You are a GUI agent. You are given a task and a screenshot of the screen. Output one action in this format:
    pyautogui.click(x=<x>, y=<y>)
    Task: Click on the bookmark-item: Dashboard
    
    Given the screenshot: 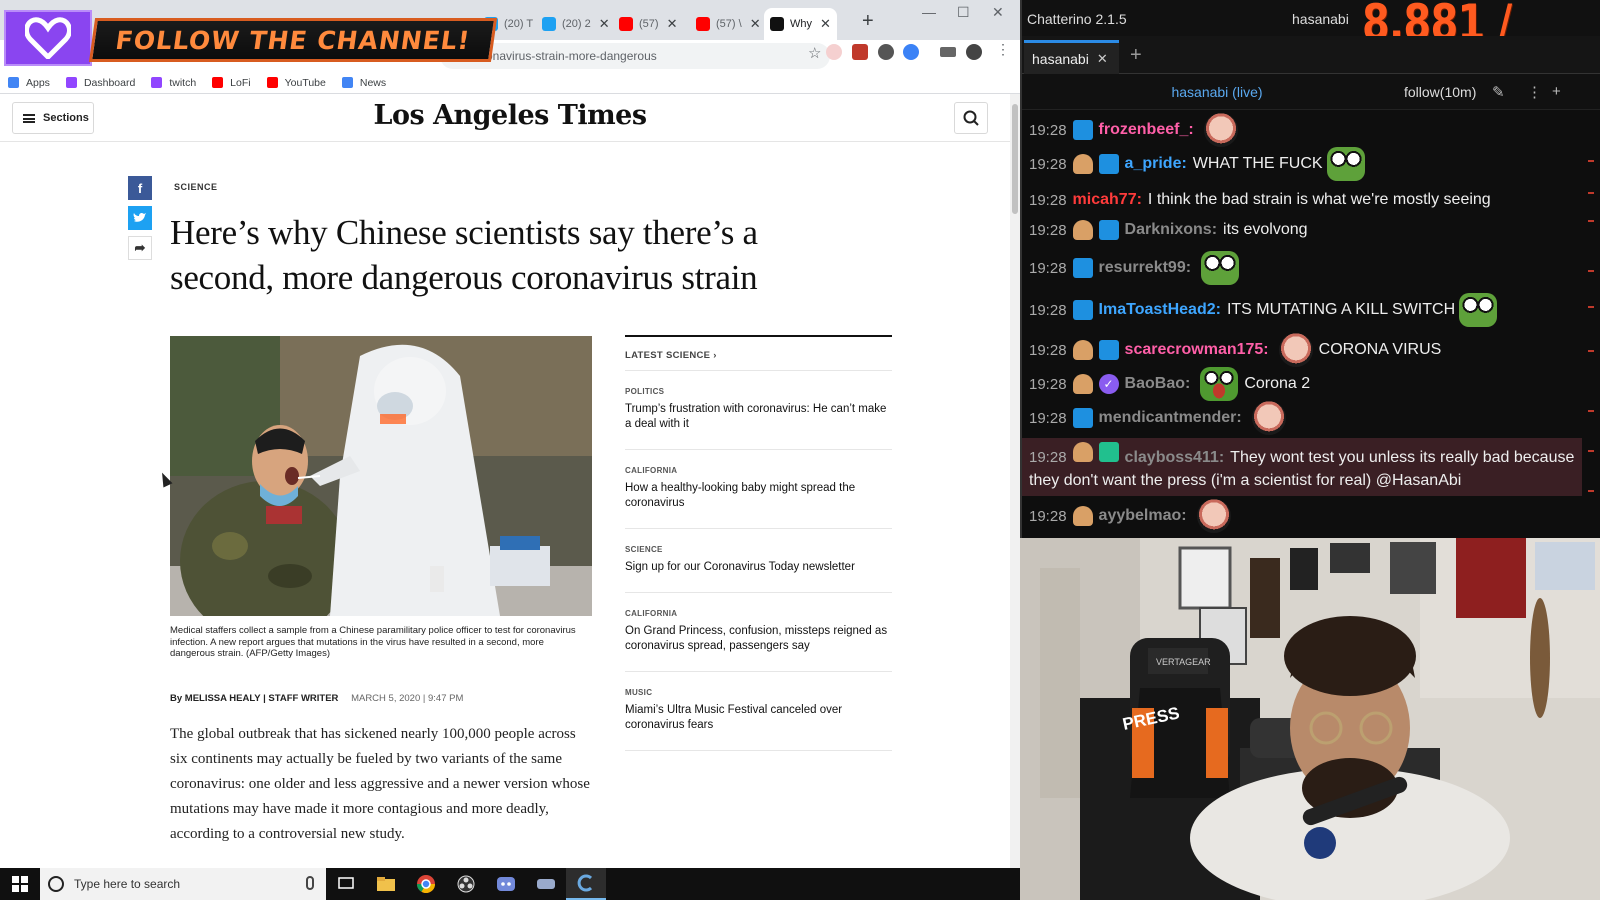 What is the action you would take?
    pyautogui.click(x=100, y=83)
    